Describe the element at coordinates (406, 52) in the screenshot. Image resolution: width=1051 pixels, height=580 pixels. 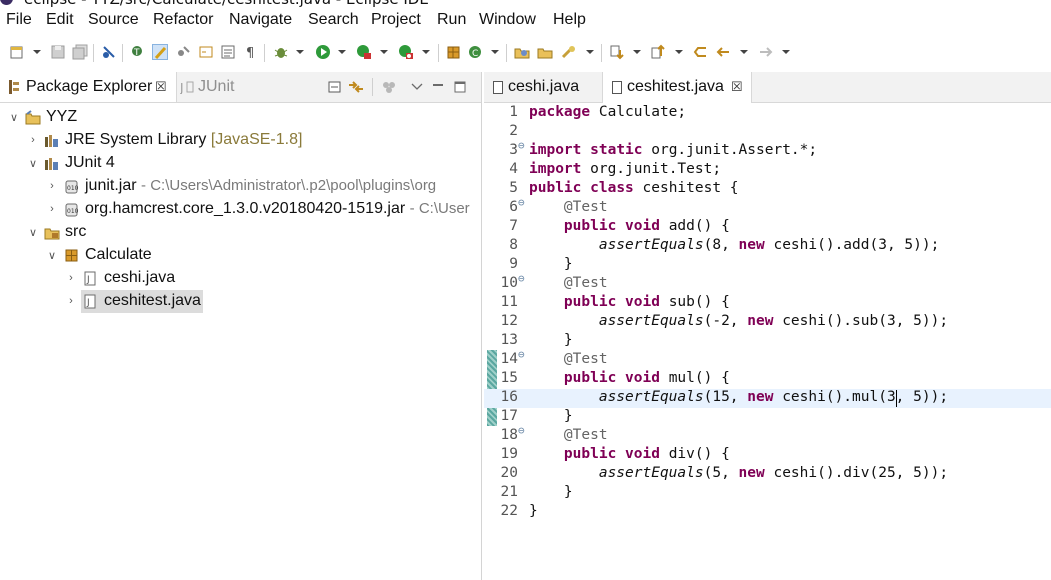
I see `external-tools-icon` at that location.